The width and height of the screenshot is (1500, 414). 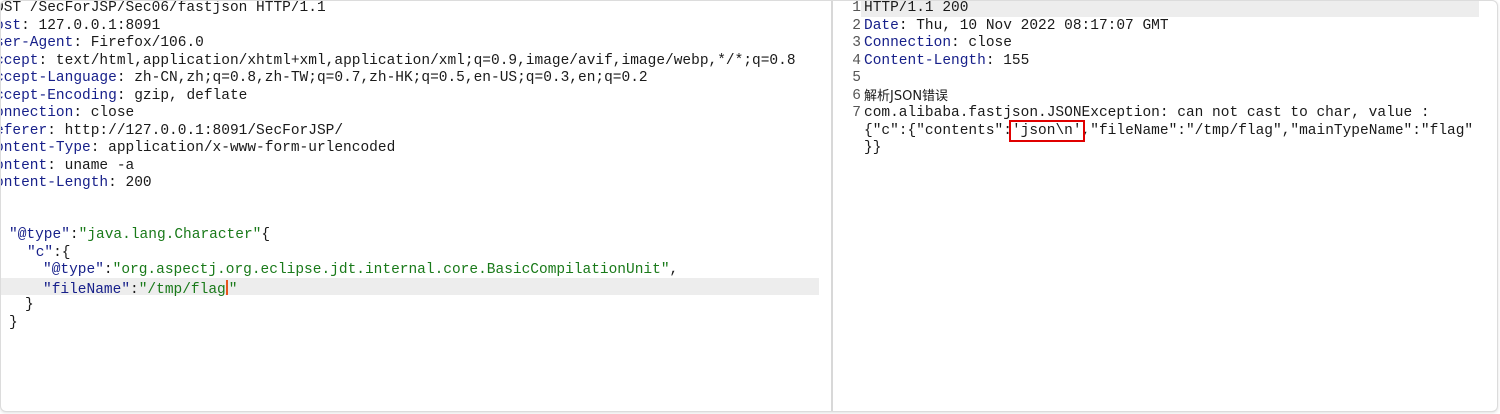 What do you see at coordinates (881, 25) in the screenshot?
I see `header-name: Date` at bounding box center [881, 25].